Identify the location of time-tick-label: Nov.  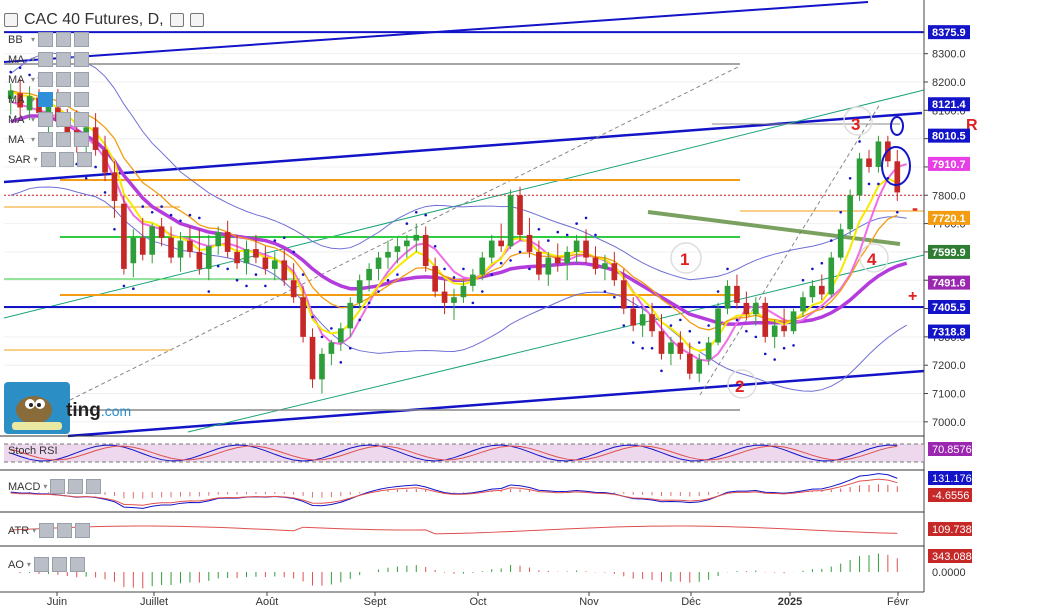
(589, 601).